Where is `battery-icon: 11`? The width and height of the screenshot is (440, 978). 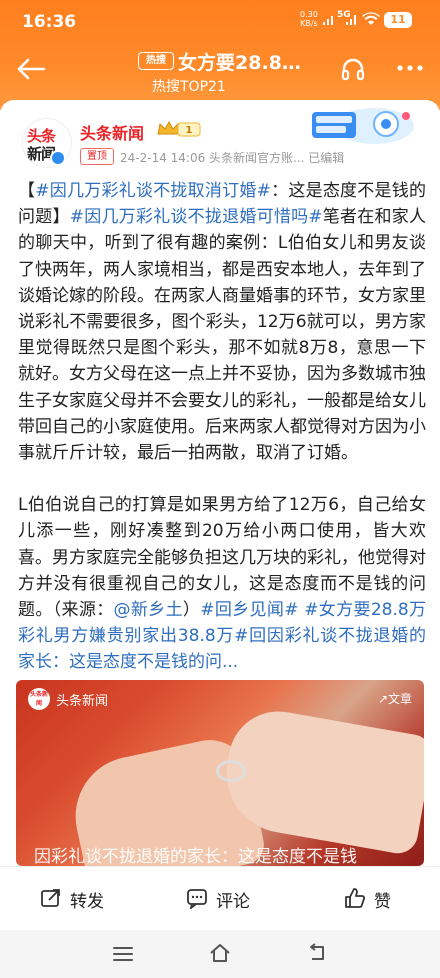 battery-icon: 11 is located at coordinates (398, 20).